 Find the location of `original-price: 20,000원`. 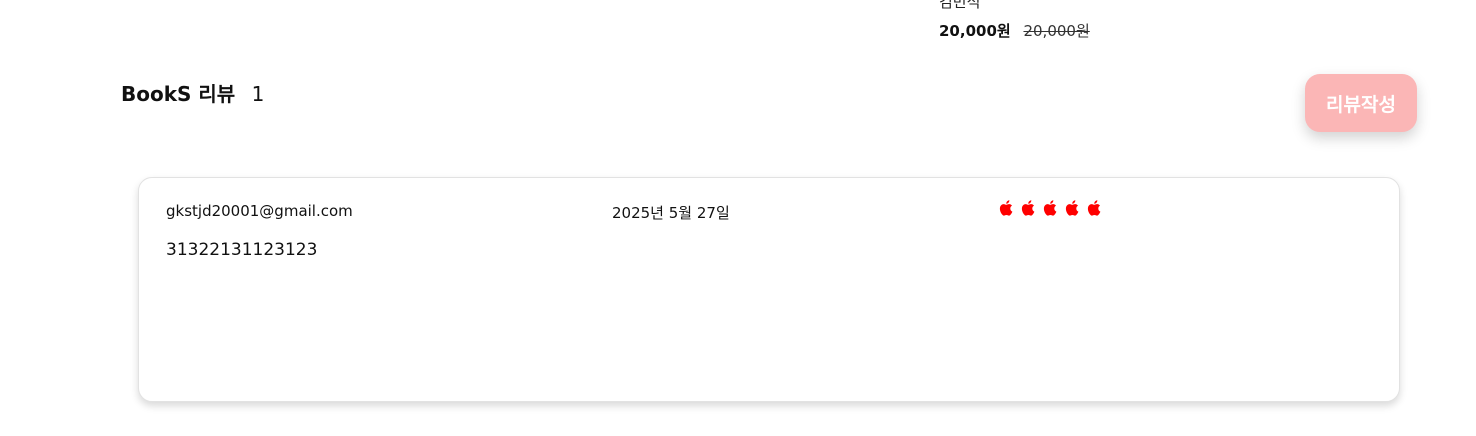

original-price: 20,000원 is located at coordinates (1056, 31).